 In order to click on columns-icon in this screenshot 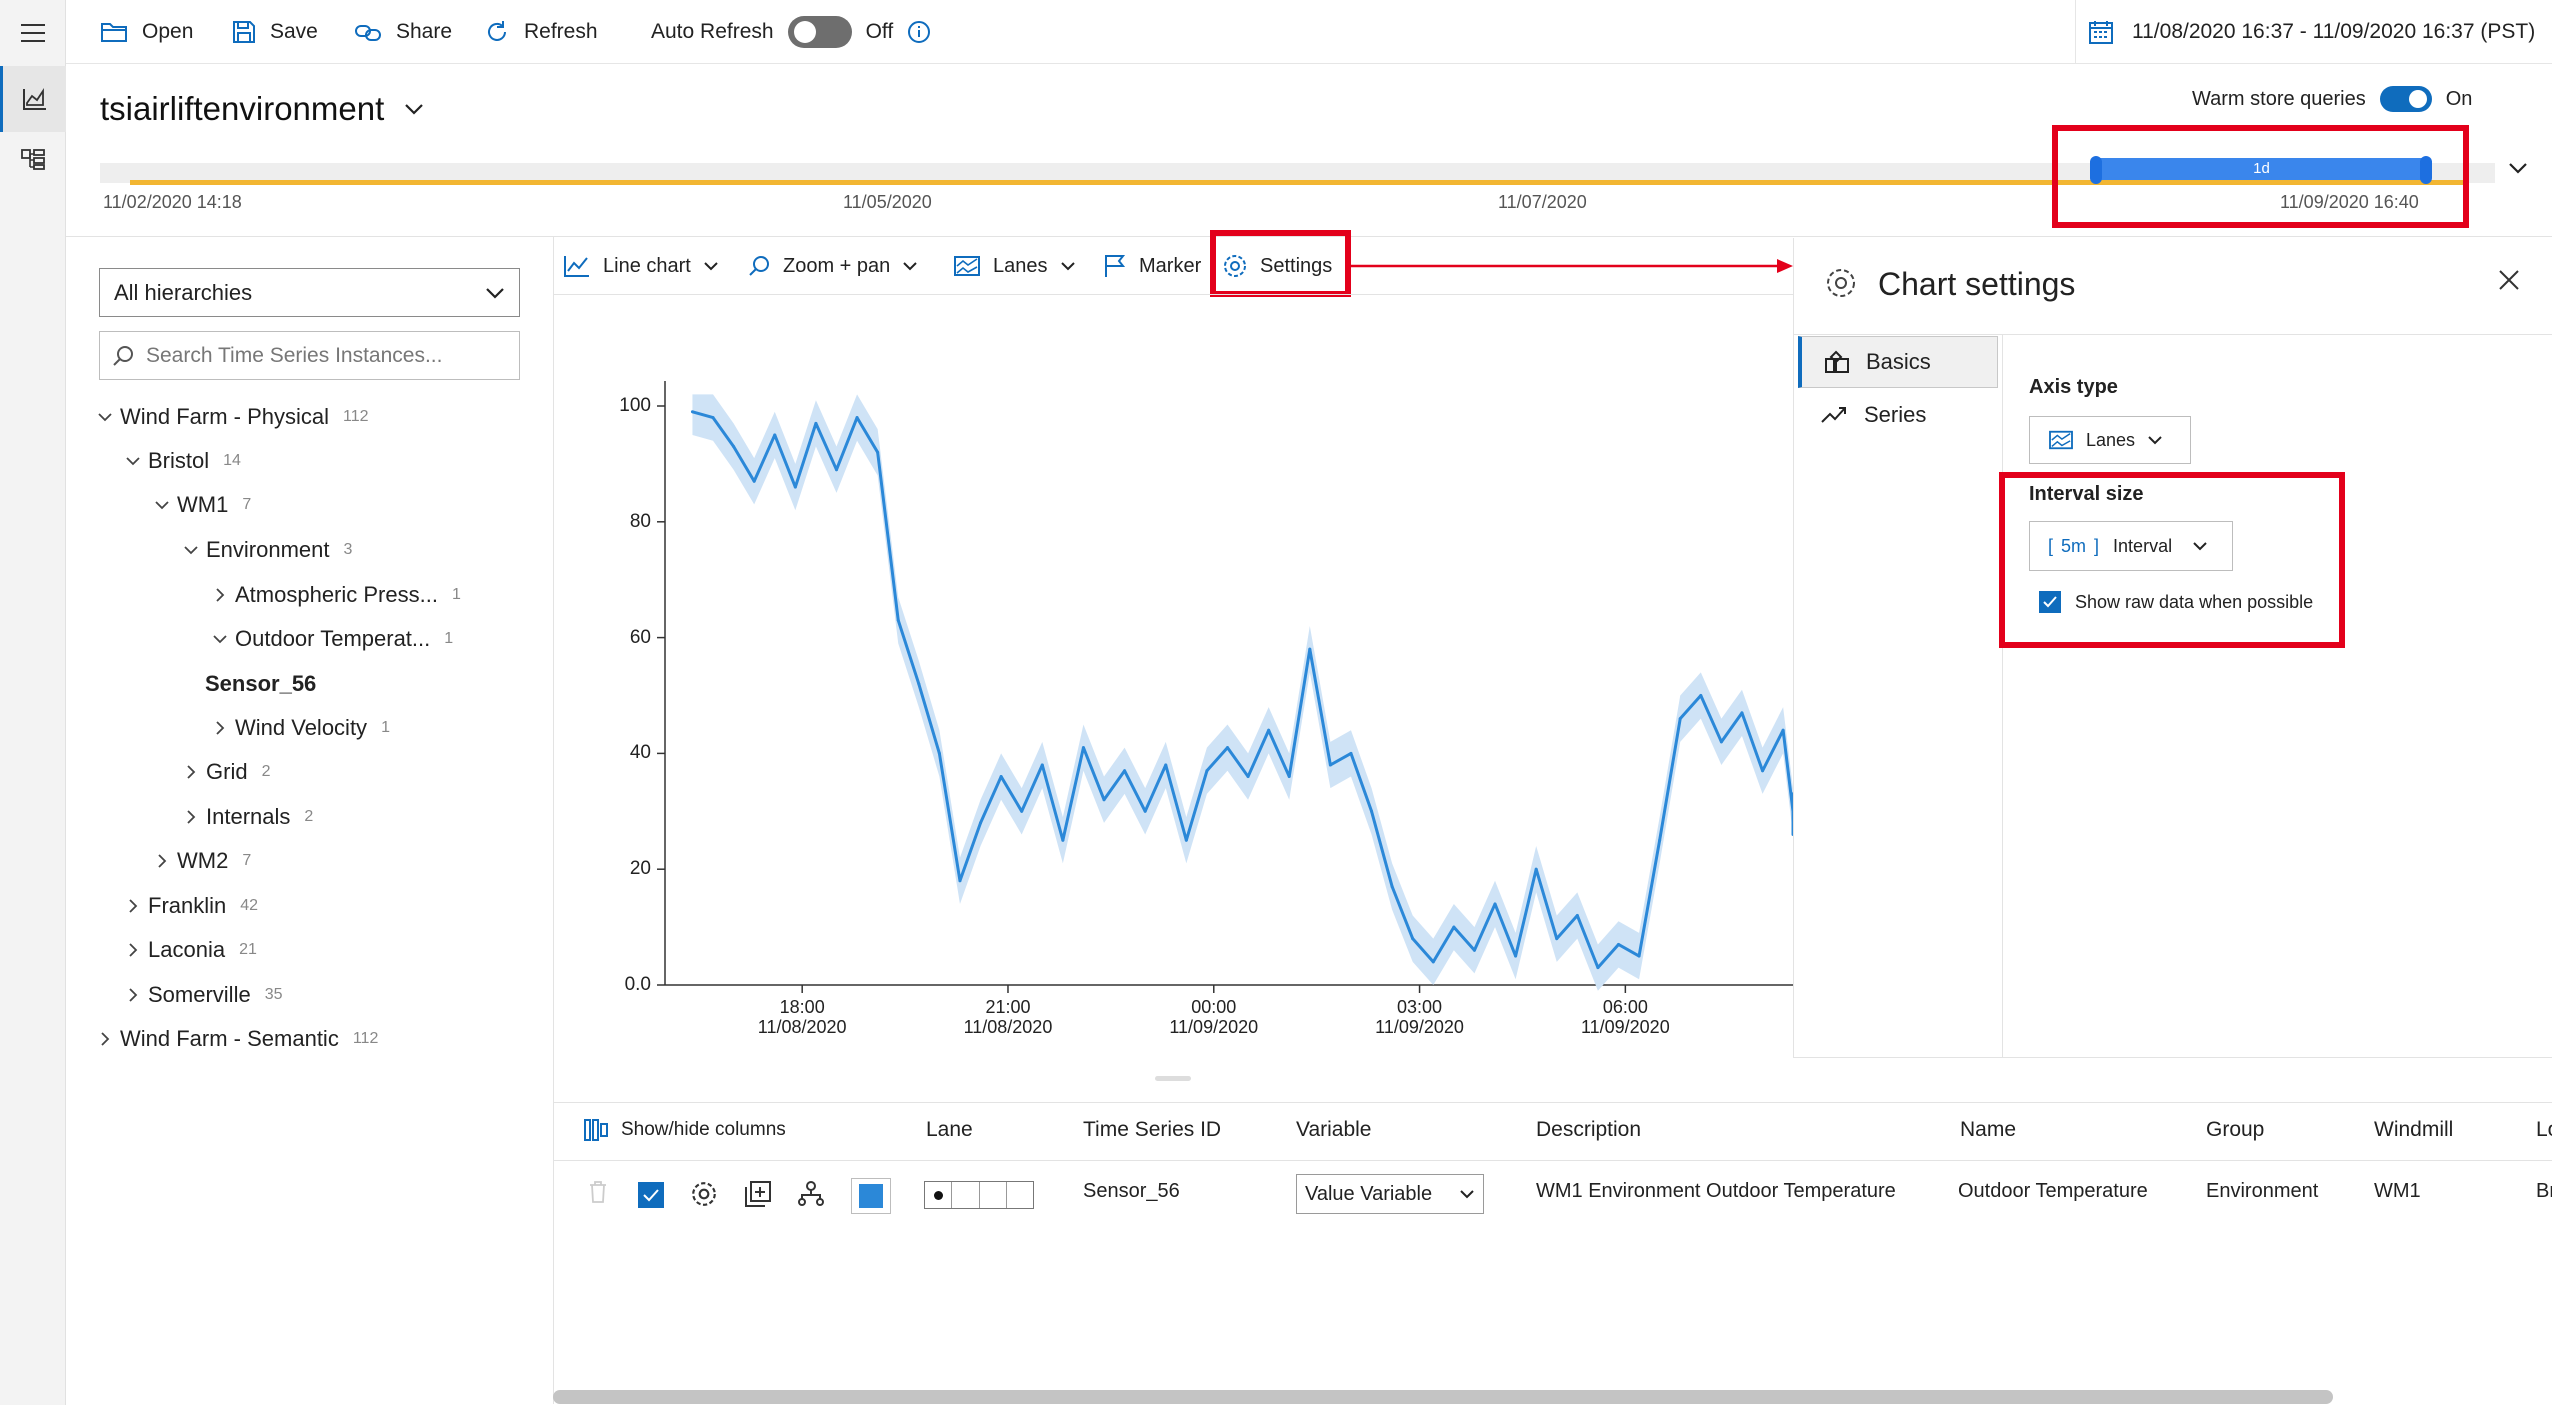, I will do `click(596, 1130)`.